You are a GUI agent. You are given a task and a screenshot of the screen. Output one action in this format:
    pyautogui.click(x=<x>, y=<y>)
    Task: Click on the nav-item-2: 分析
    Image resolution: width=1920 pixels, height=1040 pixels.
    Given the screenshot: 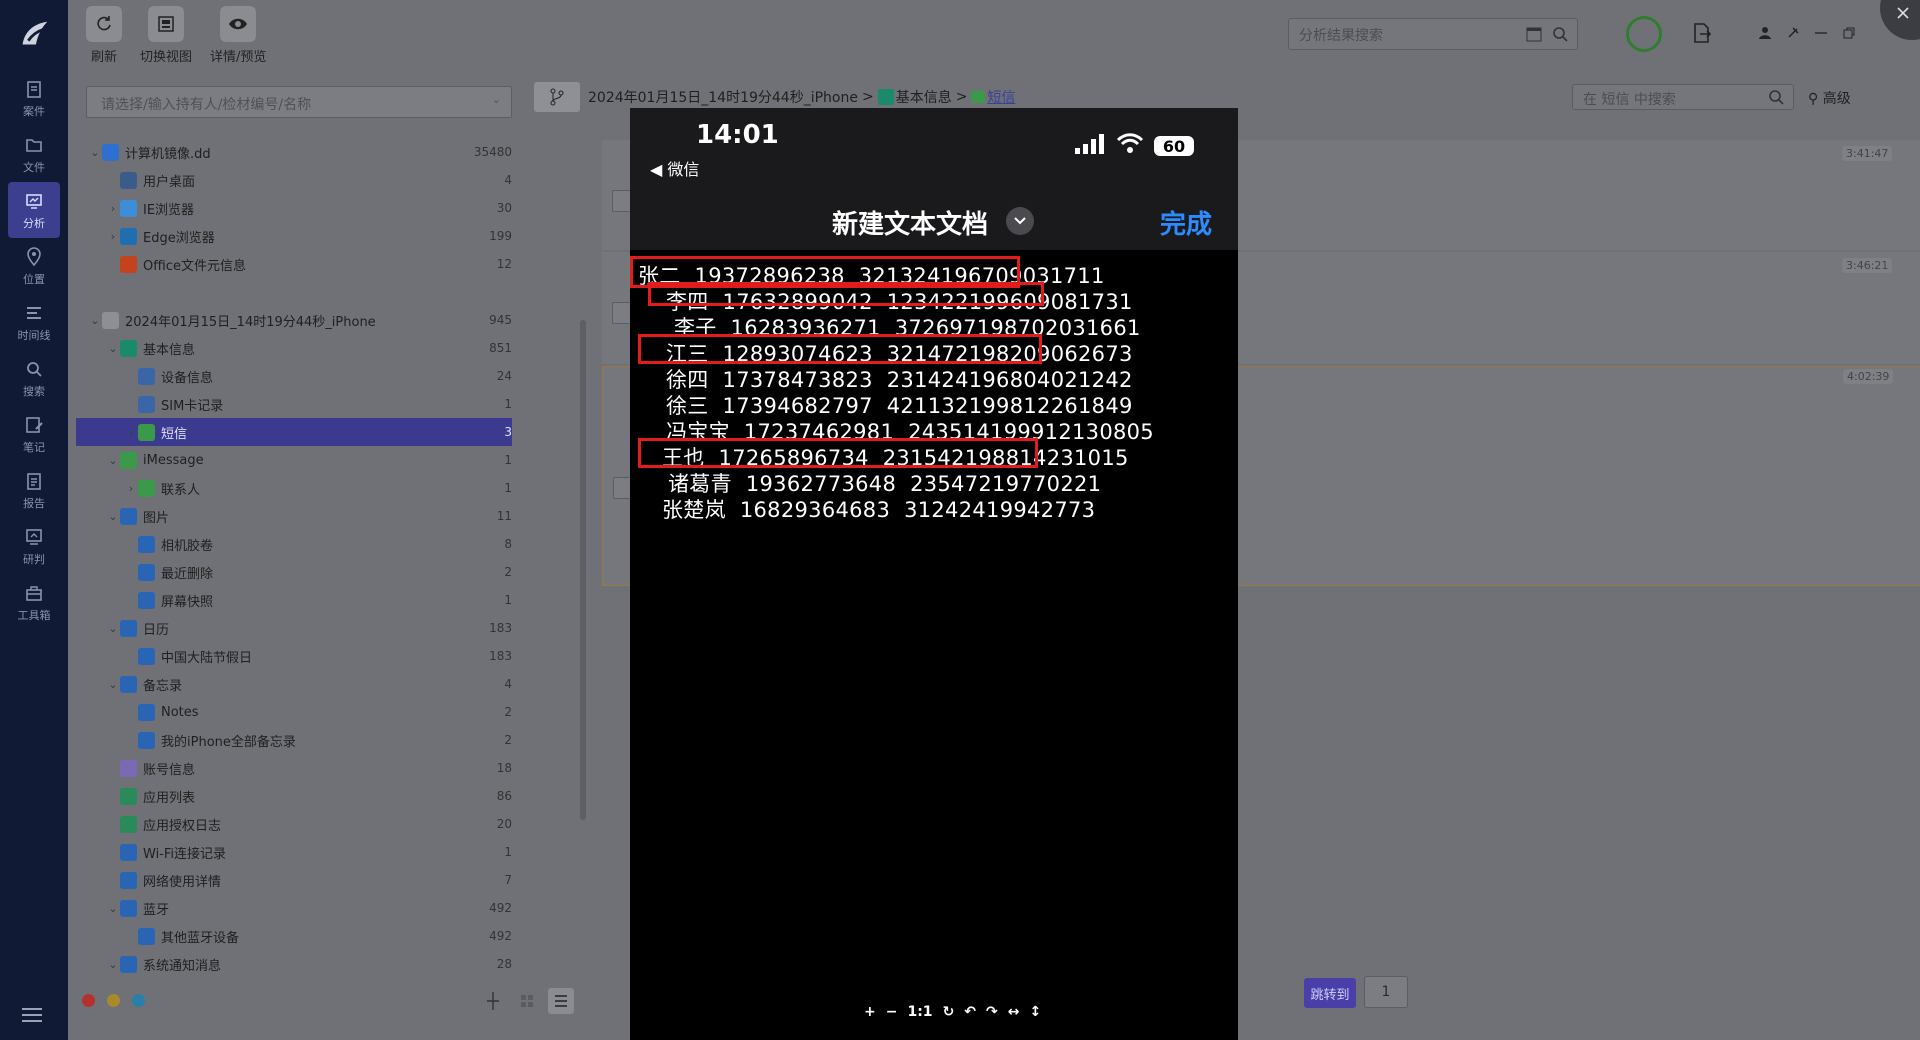 What is the action you would take?
    pyautogui.click(x=34, y=210)
    